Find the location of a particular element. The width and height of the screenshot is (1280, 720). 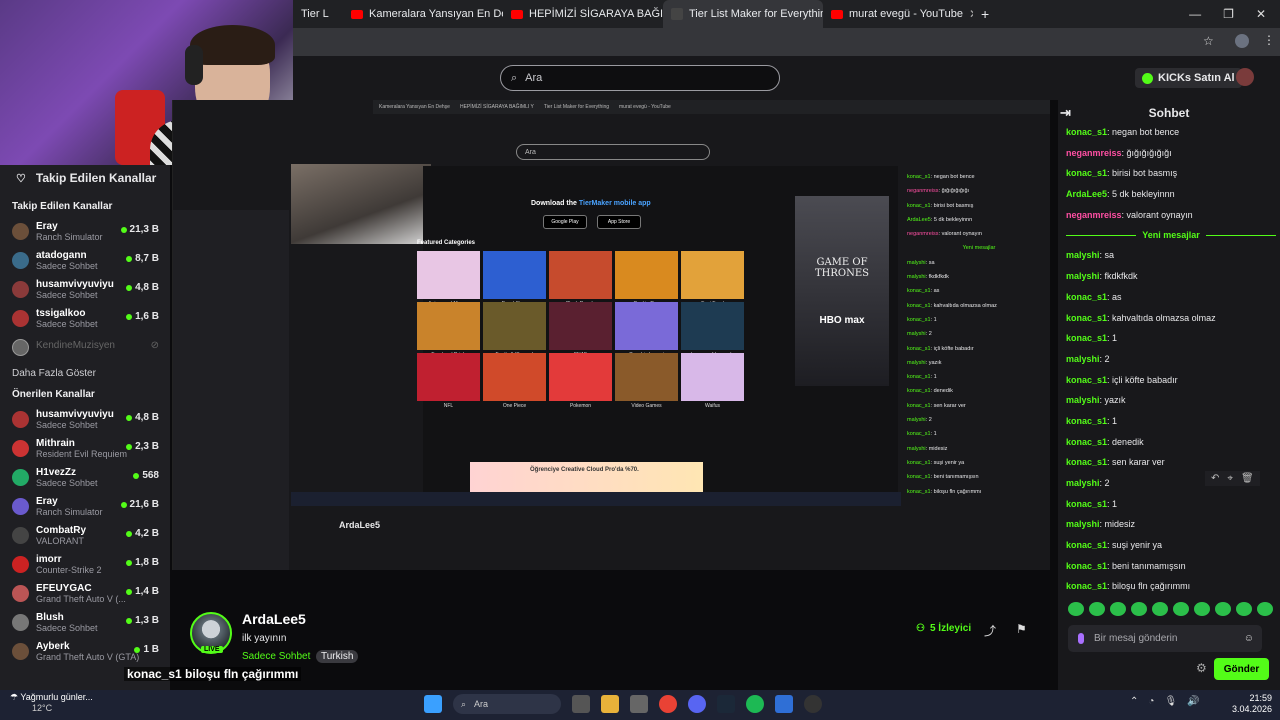

sidebar-channel: CombatRy VALORANT 4,2 B is located at coordinates (85, 539).